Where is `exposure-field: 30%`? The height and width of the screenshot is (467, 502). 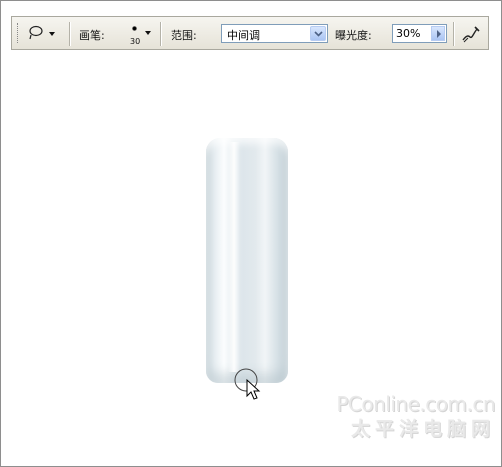 exposure-field: 30% is located at coordinates (419, 33).